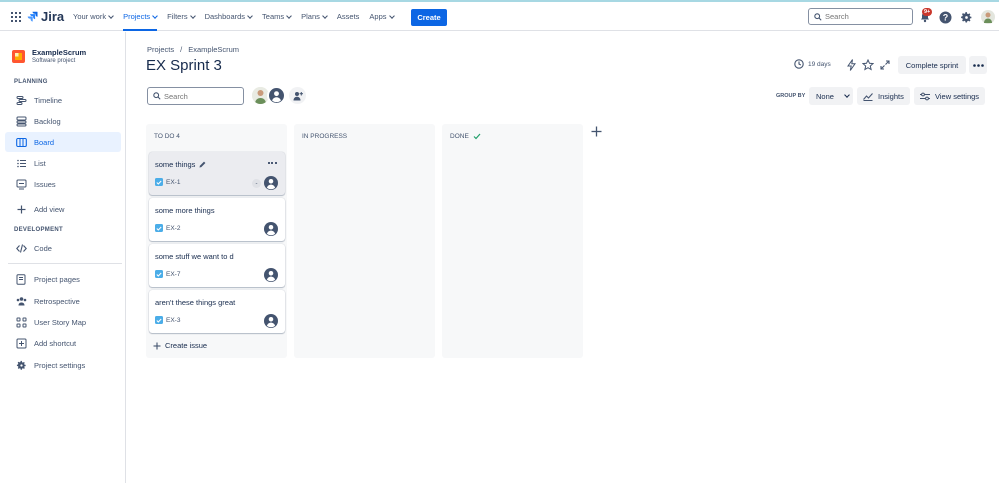 Image resolution: width=999 pixels, height=483 pixels. I want to click on group-by-label: GROUP BY, so click(791, 96).